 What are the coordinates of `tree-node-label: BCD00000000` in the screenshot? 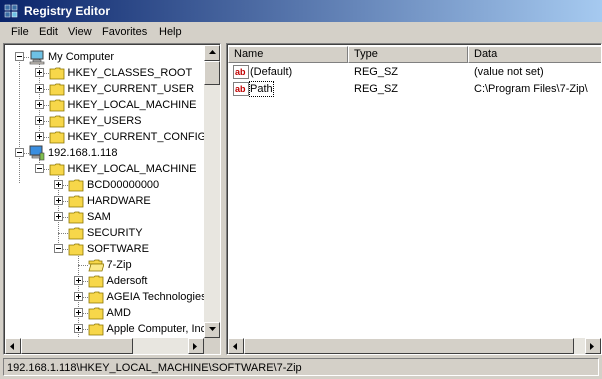 It's located at (123, 185).